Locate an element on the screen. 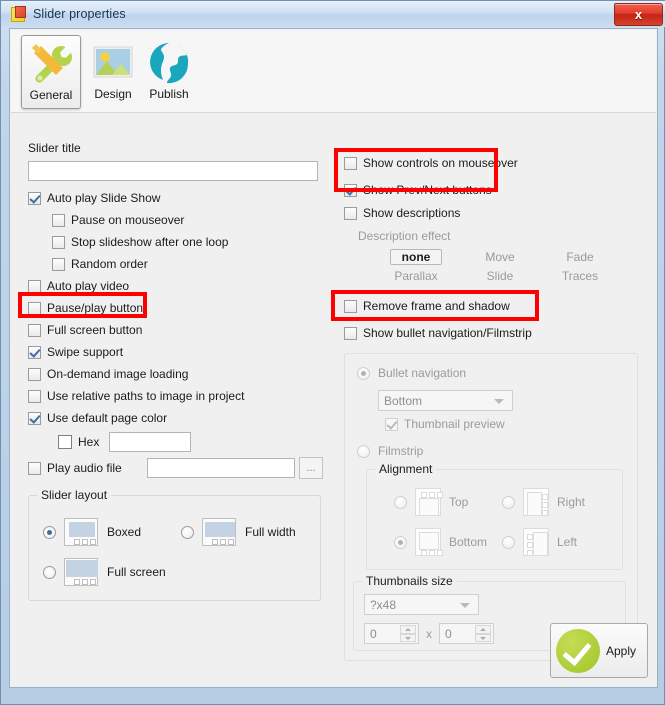 This screenshot has width=665, height=705. radio-filmstrip: Filmstrip is located at coordinates (390, 451).